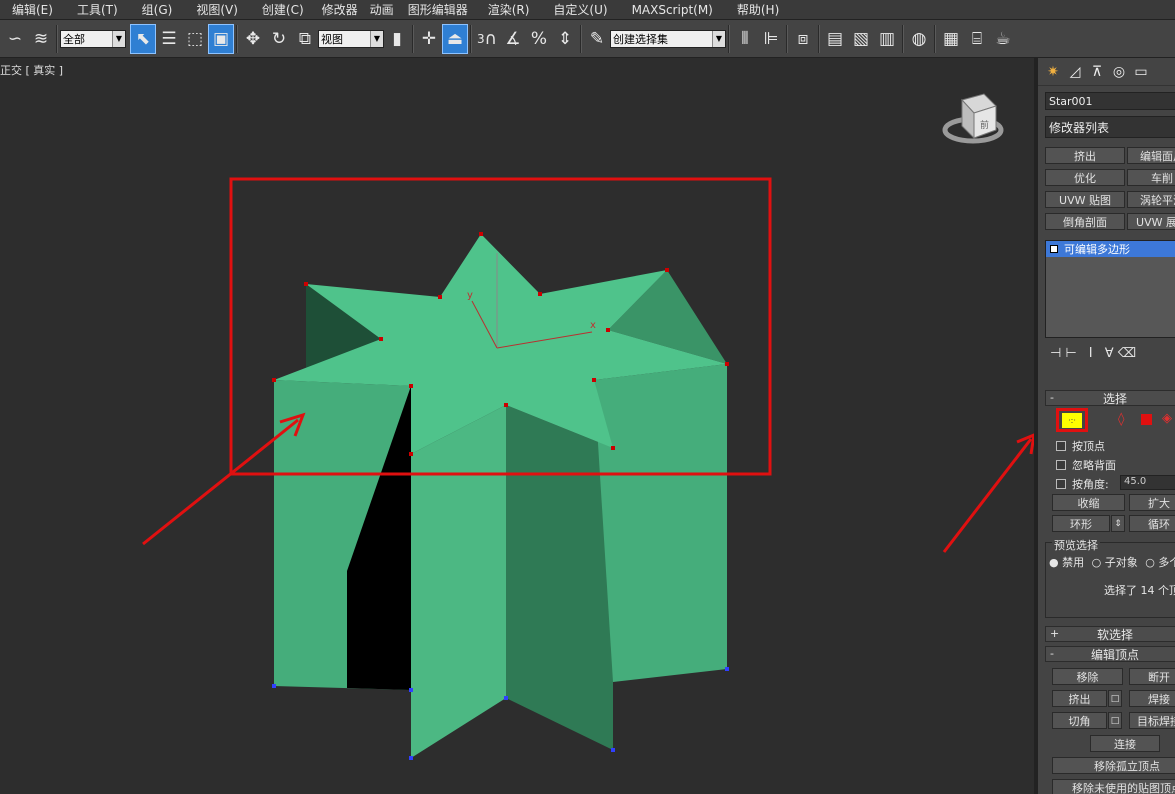 Image resolution: width=1175 pixels, height=794 pixels. What do you see at coordinates (973, 118) in the screenshot?
I see `viewcube: 前` at bounding box center [973, 118].